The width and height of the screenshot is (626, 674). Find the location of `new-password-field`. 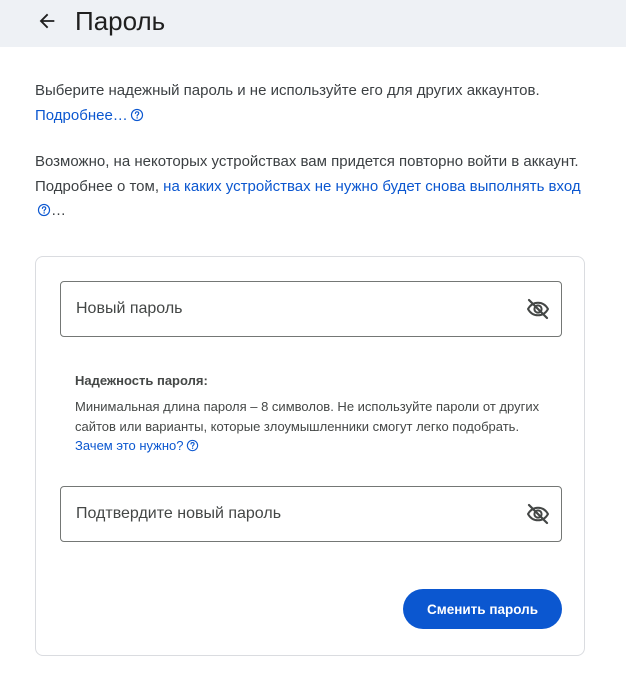

new-password-field is located at coordinates (311, 309).